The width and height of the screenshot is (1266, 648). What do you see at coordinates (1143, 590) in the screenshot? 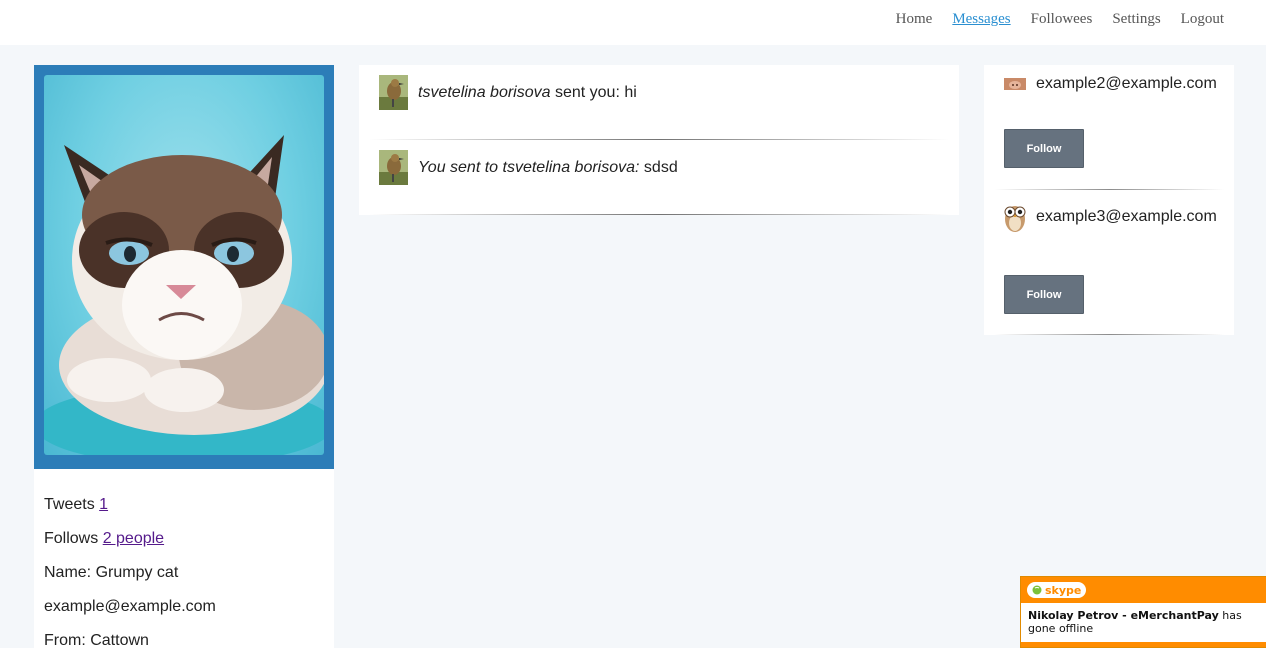
I see `skype-notification-header: skype` at bounding box center [1143, 590].